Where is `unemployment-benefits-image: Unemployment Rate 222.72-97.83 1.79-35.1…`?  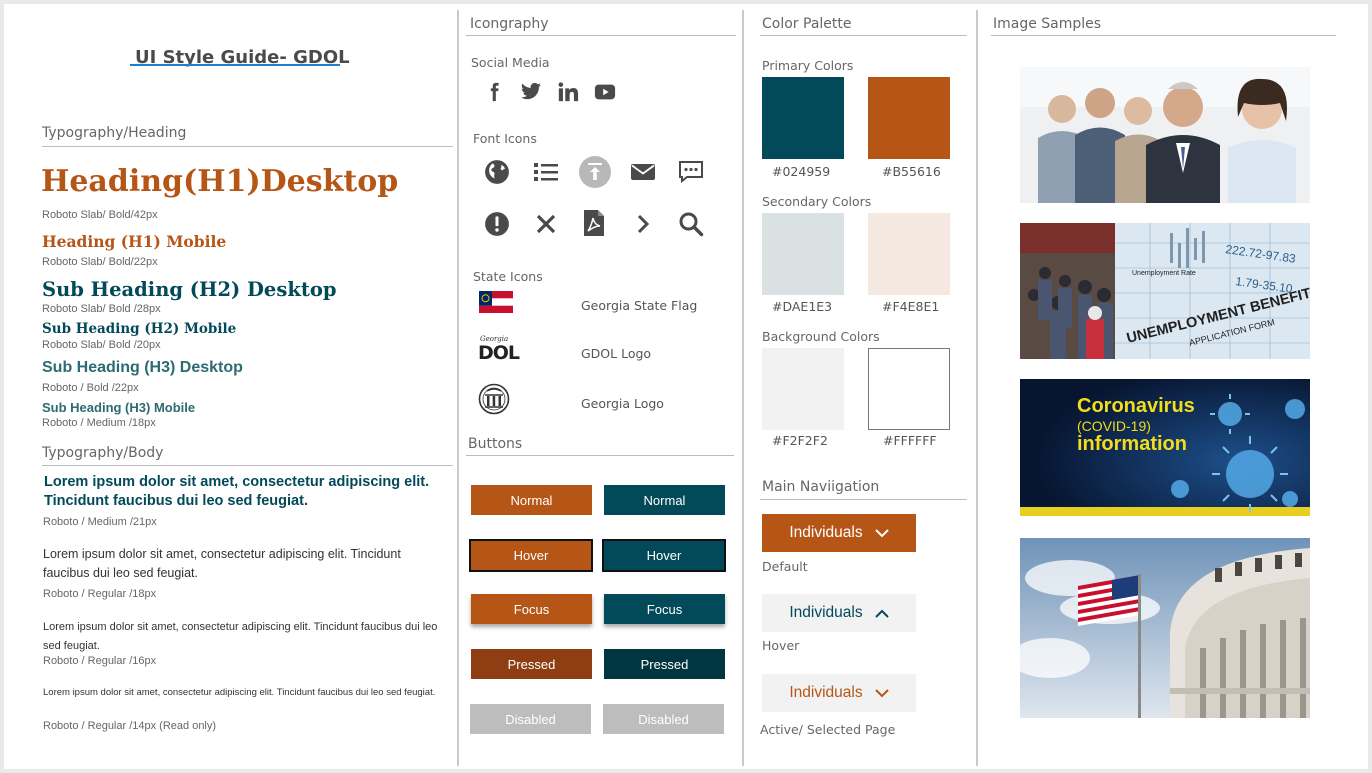 unemployment-benefits-image: Unemployment Rate 222.72-97.83 1.79-35.1… is located at coordinates (1165, 291).